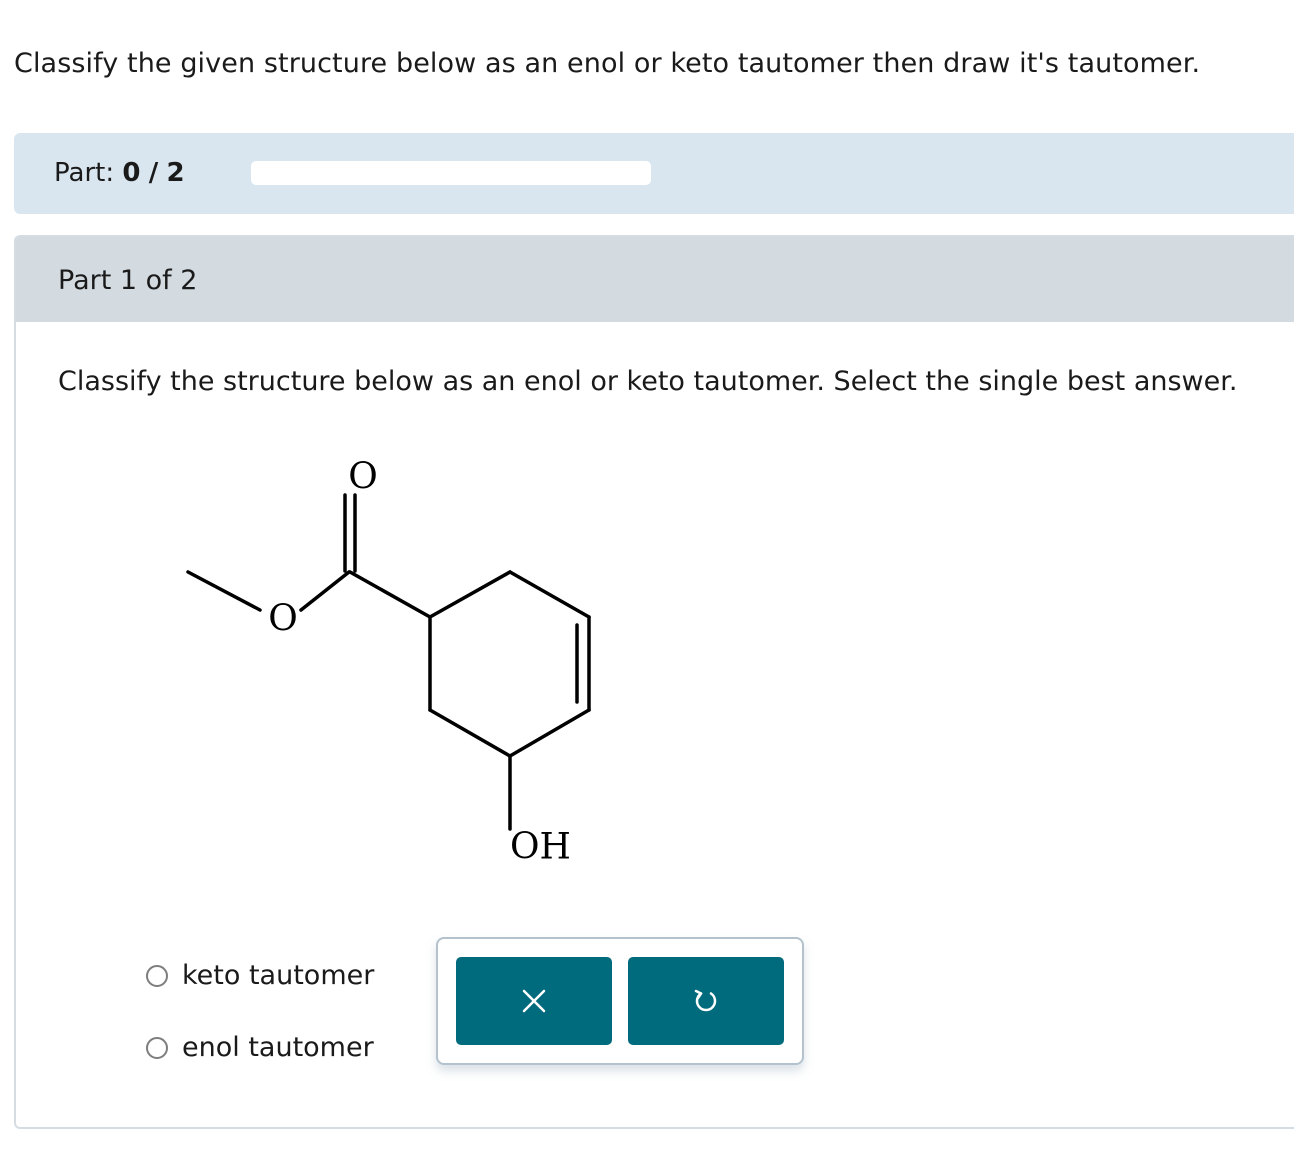 The image size is (1294, 1154). I want to click on carbonyl-oxygen-label: O, so click(363, 477).